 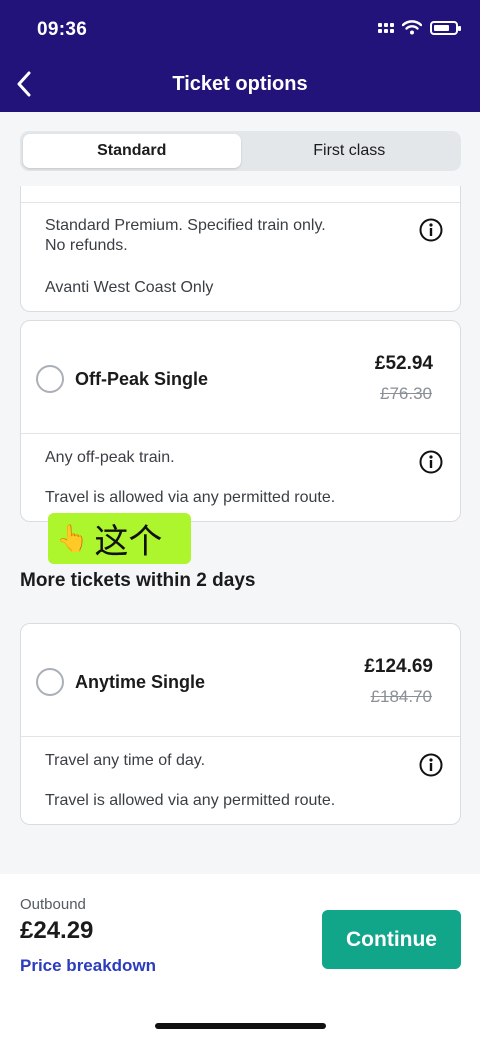 What do you see at coordinates (62, 29) in the screenshot?
I see `status-time: 09:36` at bounding box center [62, 29].